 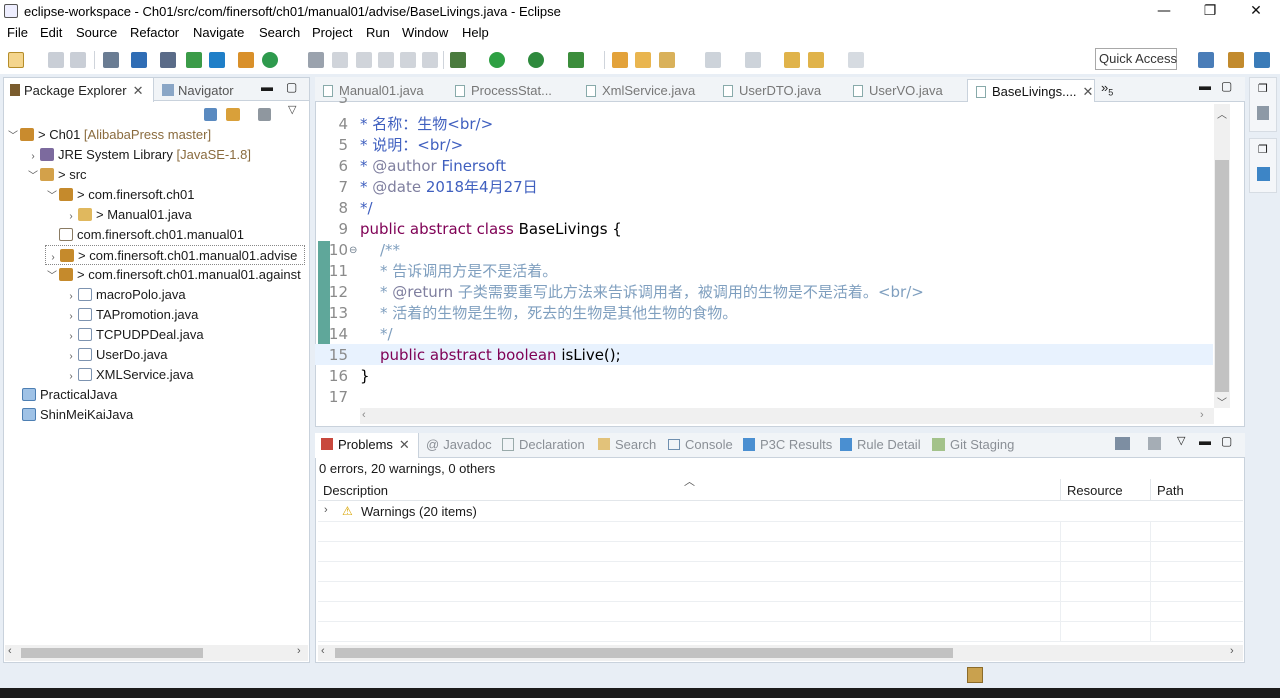 I want to click on column-path: Path, so click(x=1170, y=490).